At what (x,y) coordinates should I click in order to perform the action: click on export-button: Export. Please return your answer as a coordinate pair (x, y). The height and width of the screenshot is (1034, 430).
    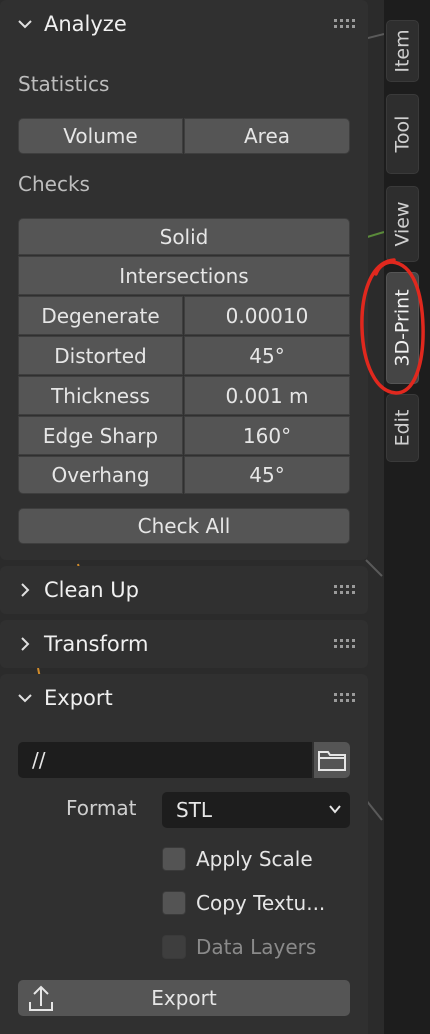
    Looking at the image, I should click on (184, 998).